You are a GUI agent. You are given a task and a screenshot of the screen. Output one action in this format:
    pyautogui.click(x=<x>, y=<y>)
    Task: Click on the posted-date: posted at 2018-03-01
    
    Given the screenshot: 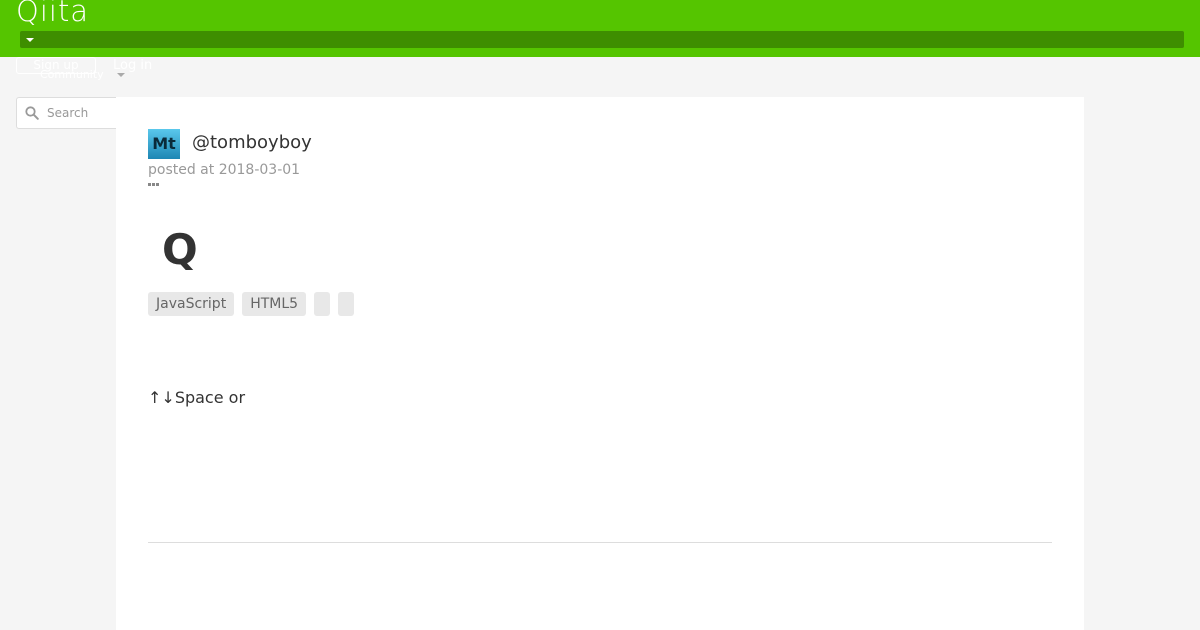 What is the action you would take?
    pyautogui.click(x=224, y=170)
    